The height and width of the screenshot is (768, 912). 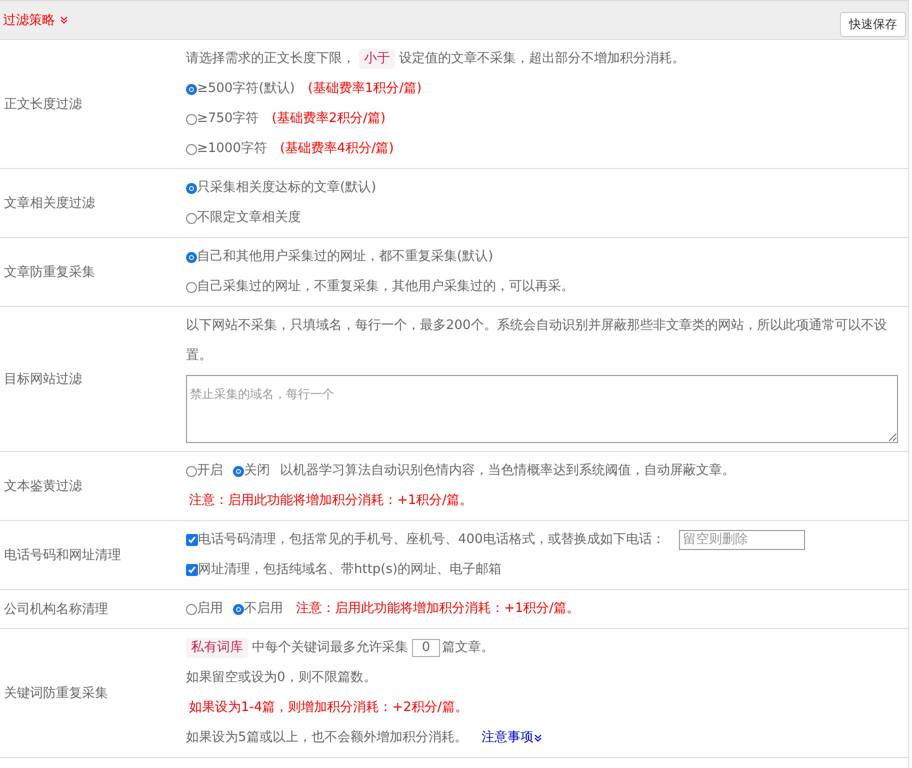 What do you see at coordinates (330, 648) in the screenshot?
I see `description-text: 中每个关键词最多允许采集` at bounding box center [330, 648].